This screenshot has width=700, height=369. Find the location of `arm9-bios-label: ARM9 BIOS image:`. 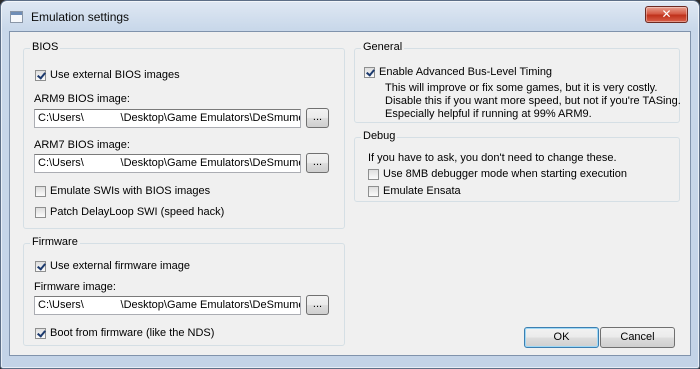

arm9-bios-label: ARM9 BIOS image: is located at coordinates (82, 99).